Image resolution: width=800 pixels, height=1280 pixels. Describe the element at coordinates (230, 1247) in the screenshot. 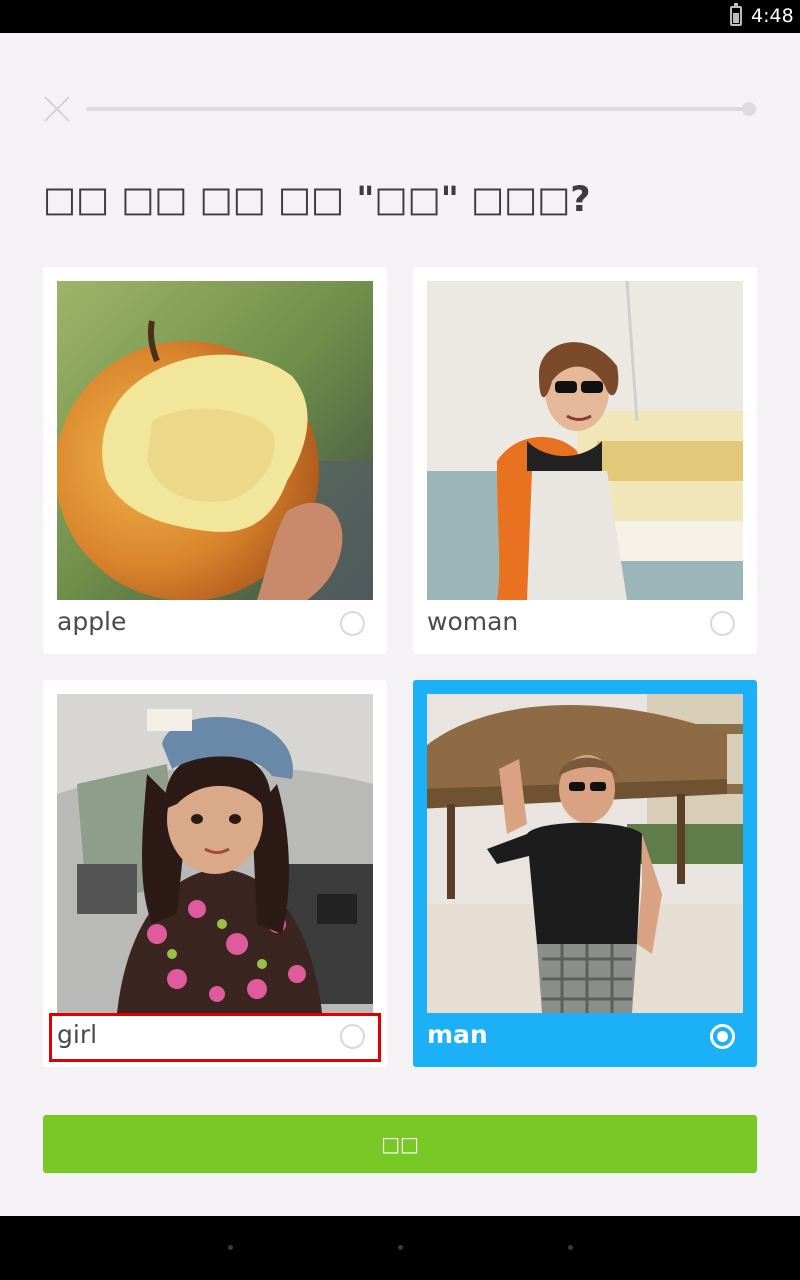

I see `nav-back-icon` at that location.